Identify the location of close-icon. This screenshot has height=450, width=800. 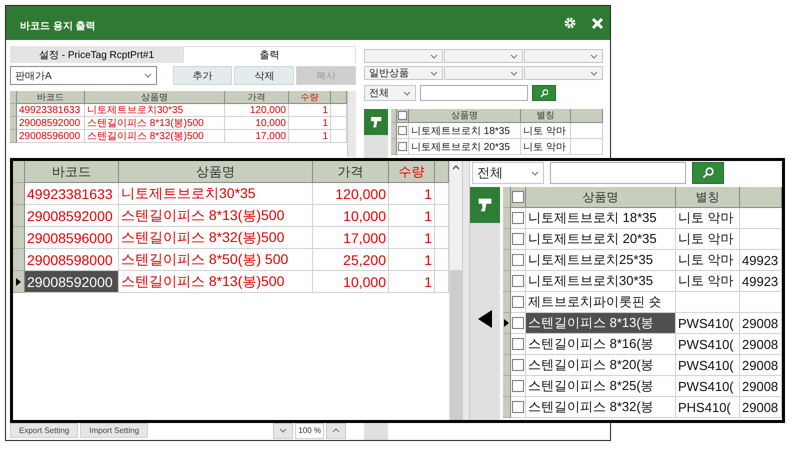
(597, 23).